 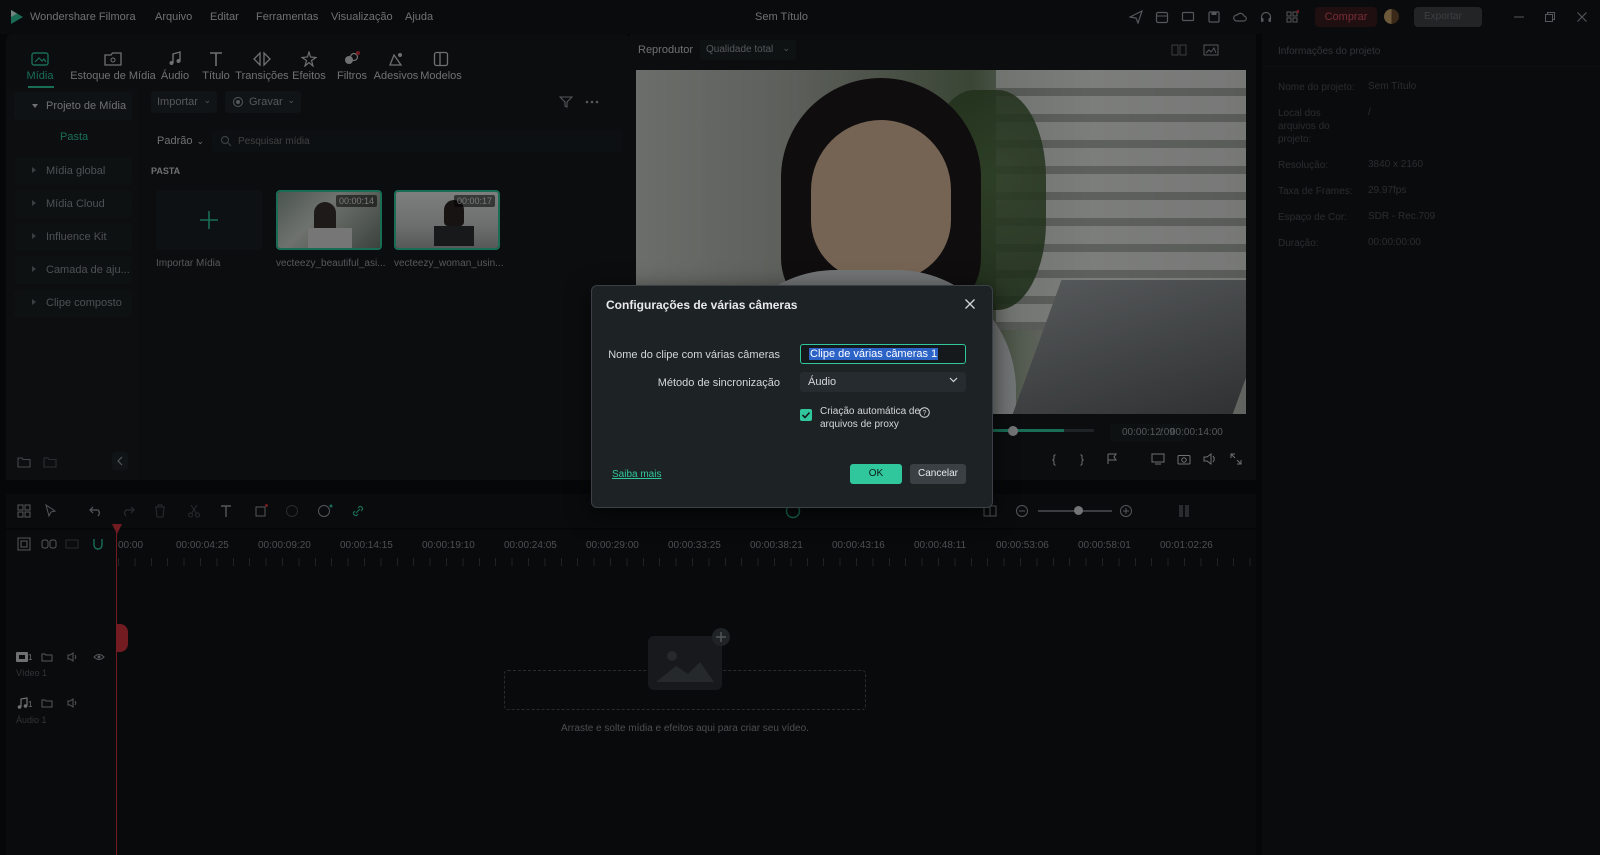 I want to click on learn-more-link: Saiba mais, so click(x=636, y=474).